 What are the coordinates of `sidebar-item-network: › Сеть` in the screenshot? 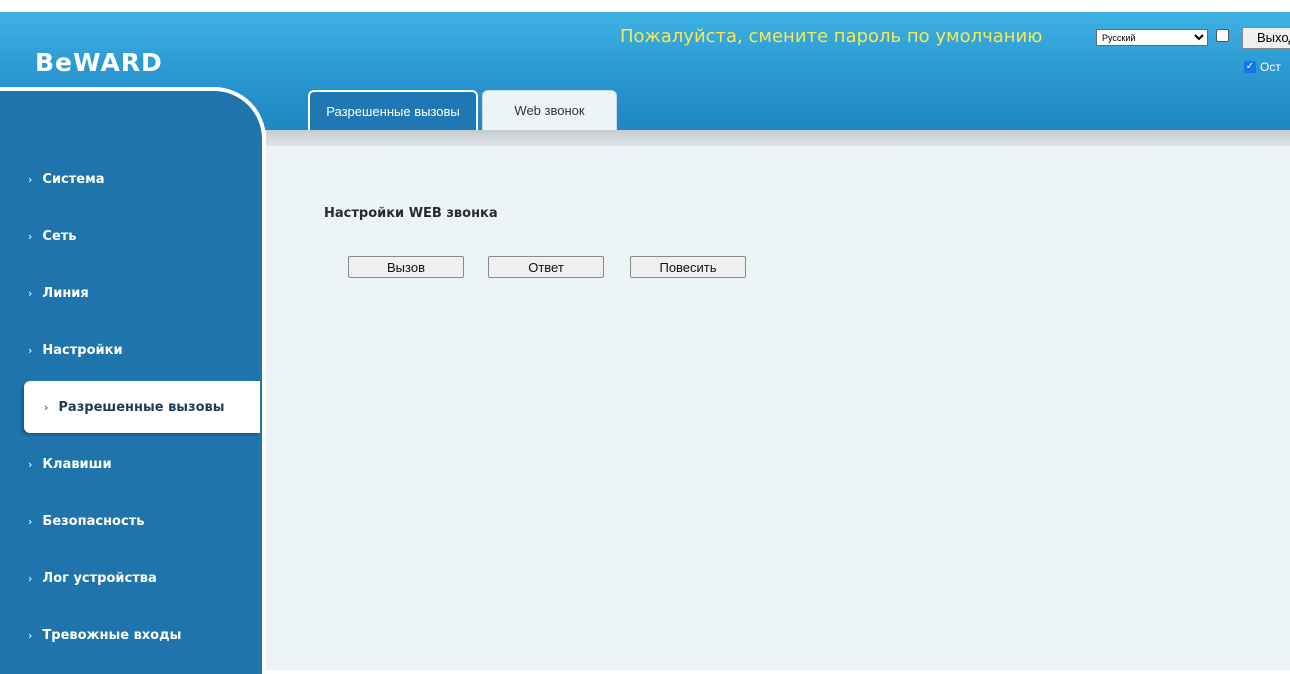 It's located at (129, 236).